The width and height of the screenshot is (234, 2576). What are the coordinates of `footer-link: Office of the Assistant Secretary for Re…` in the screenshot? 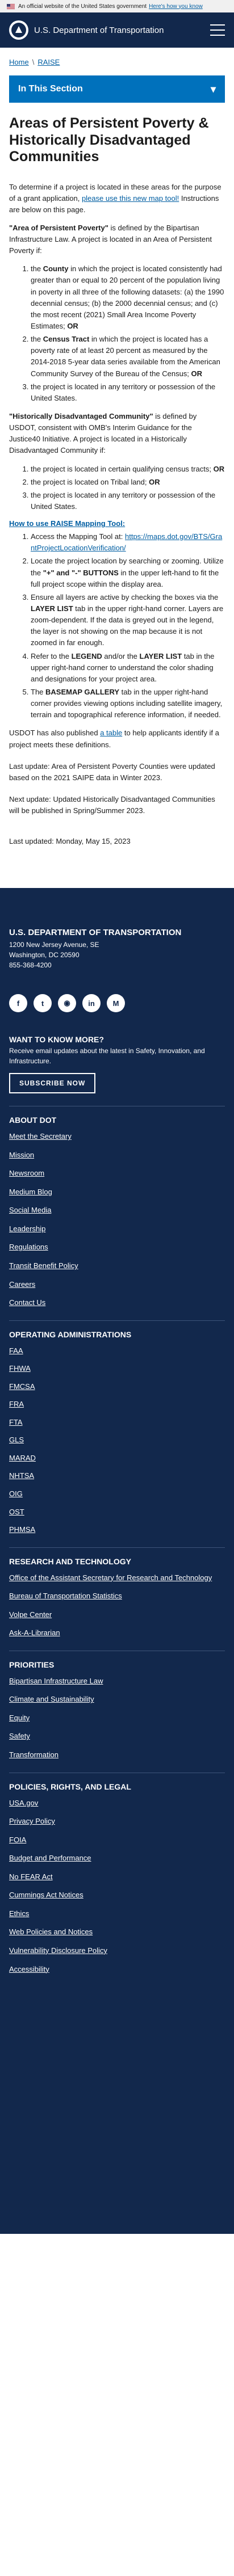 It's located at (117, 1578).